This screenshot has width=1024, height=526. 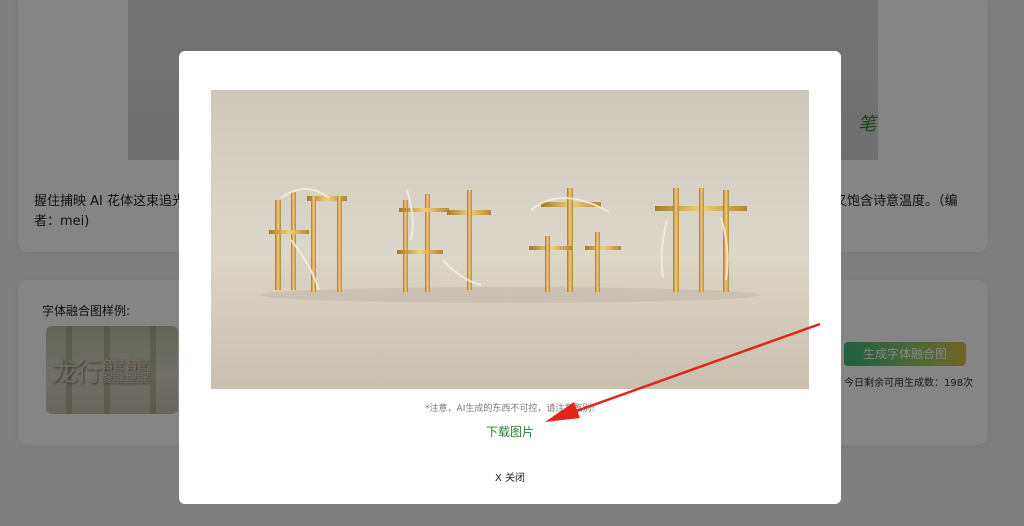 What do you see at coordinates (510, 476) in the screenshot?
I see `close-modal-button: X 关闭` at bounding box center [510, 476].